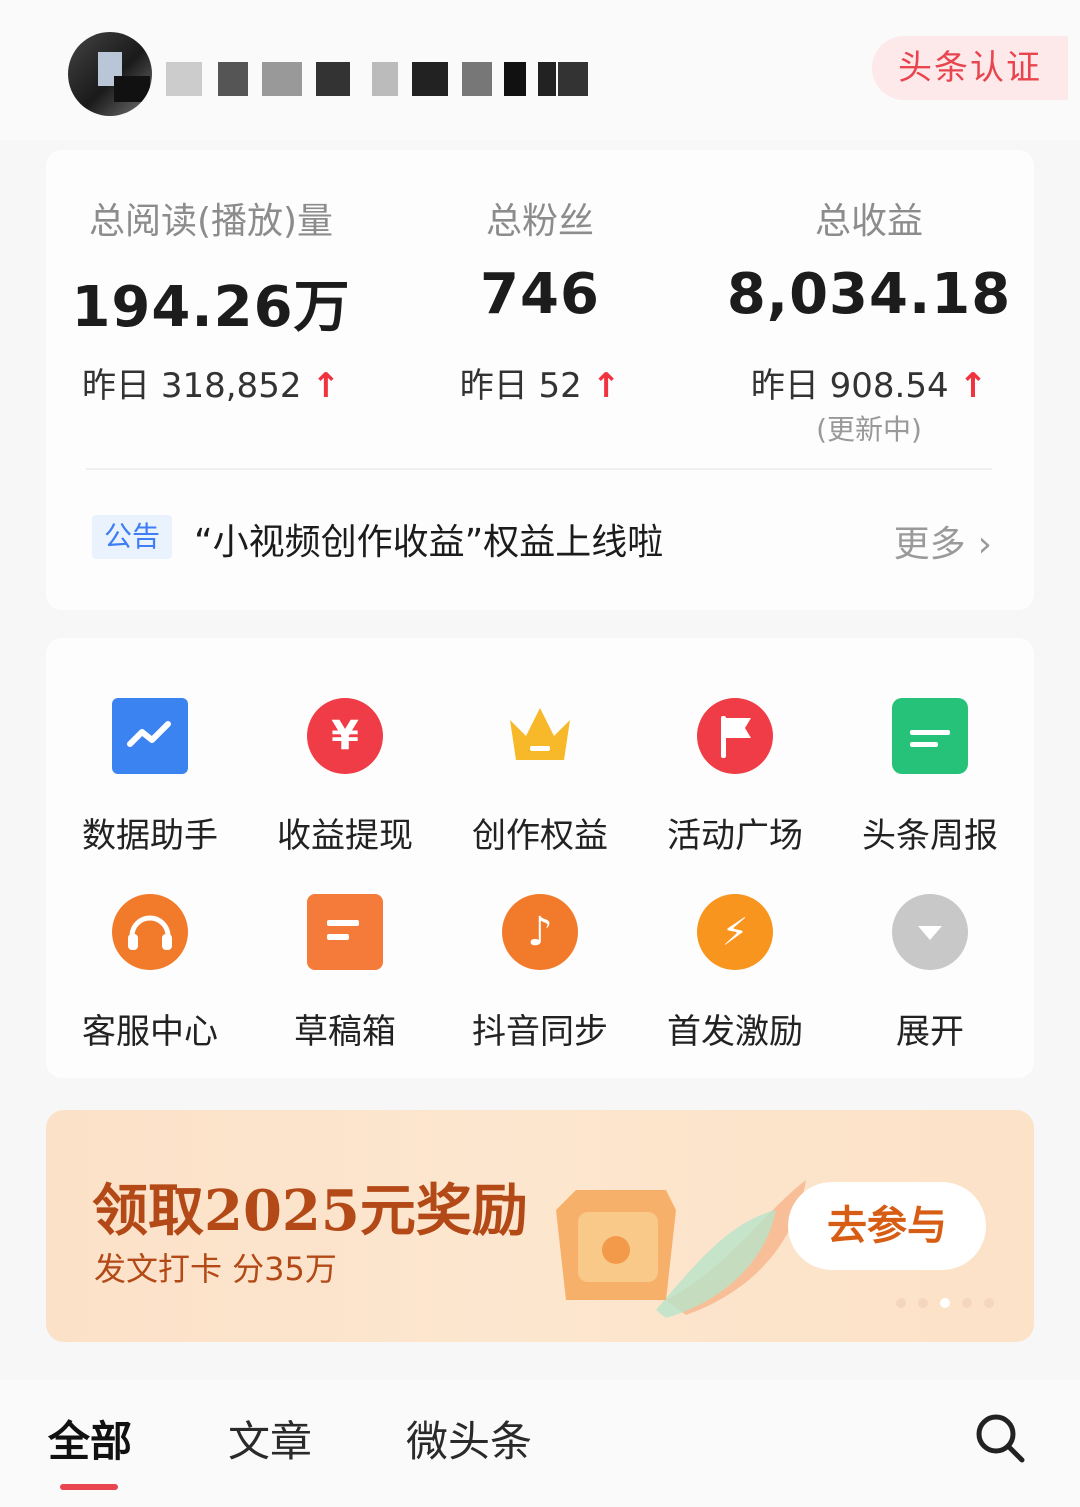 This screenshot has height=1507, width=1080. Describe the element at coordinates (270, 1438) in the screenshot. I see `tab-articles: 文章` at that location.